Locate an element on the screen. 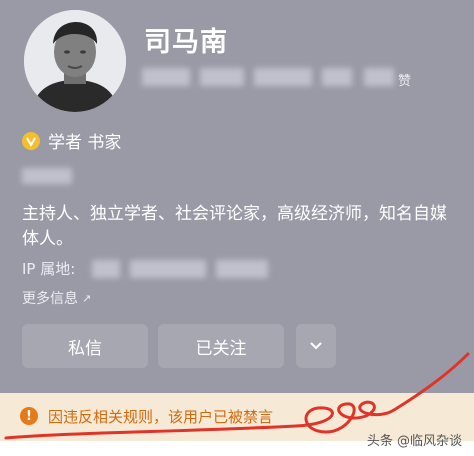 This screenshot has height=456, width=474. follow-button-label: 已关注 is located at coordinates (221, 348).